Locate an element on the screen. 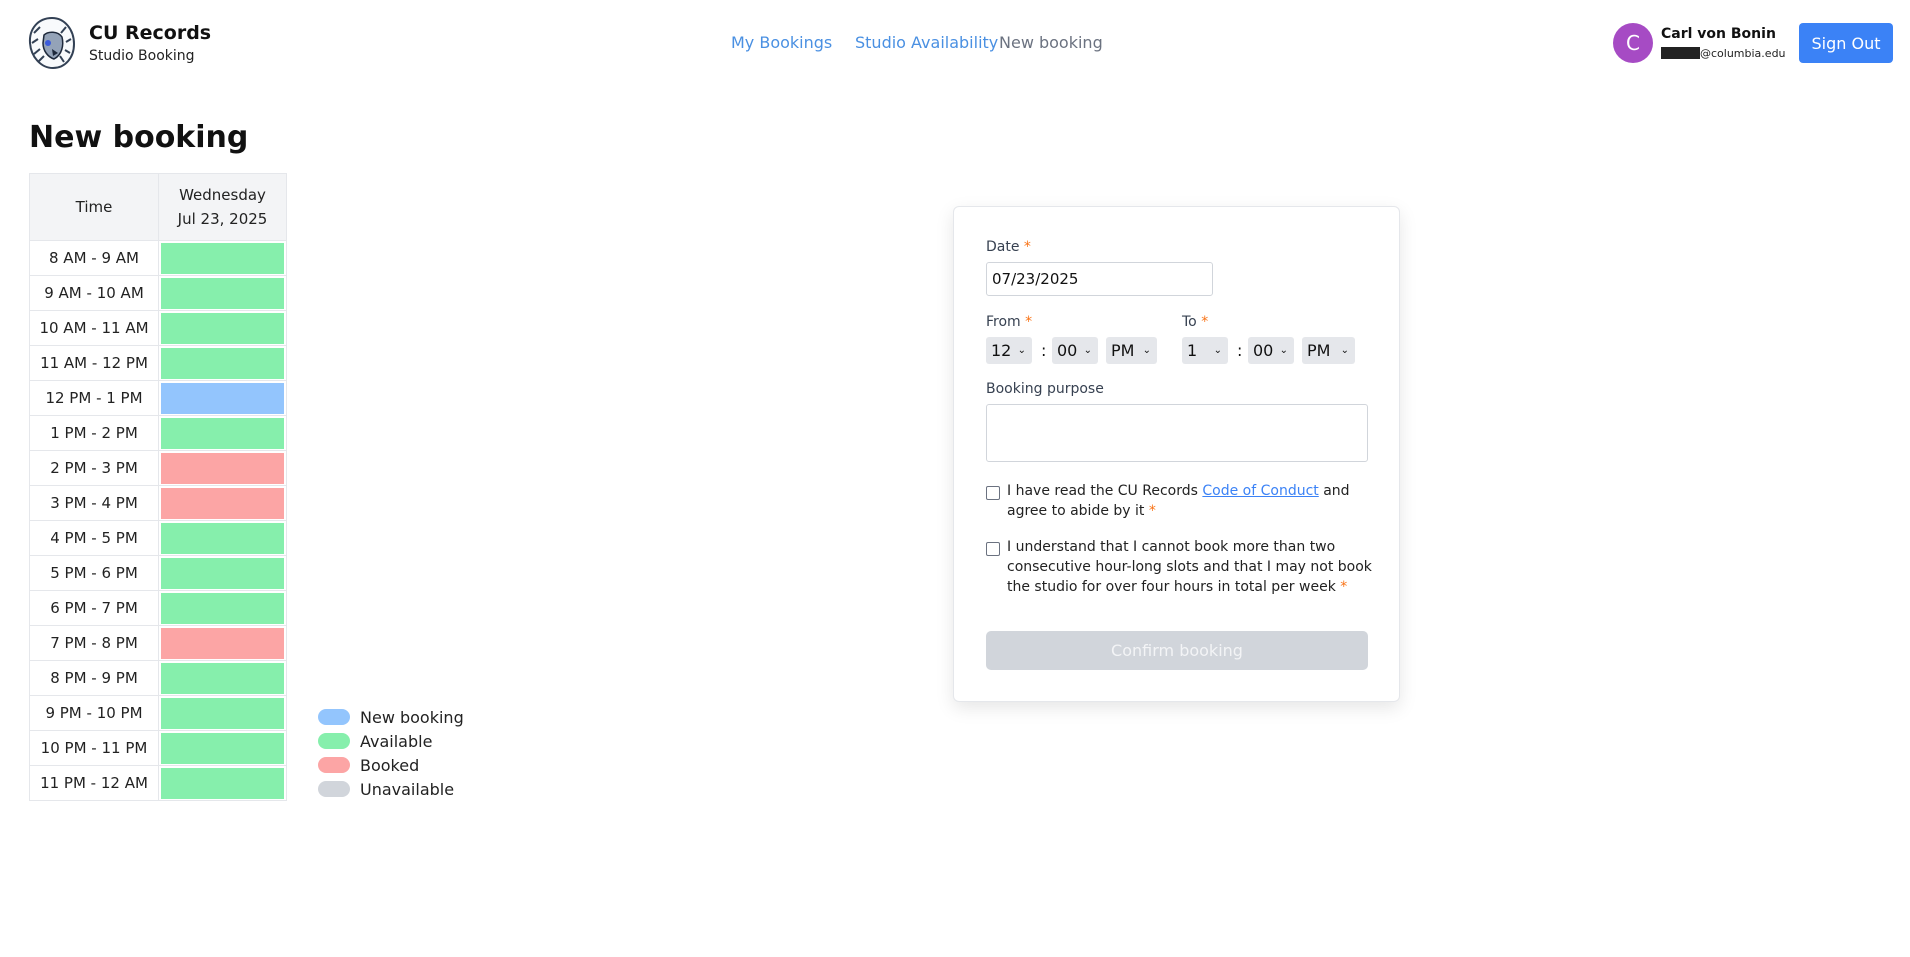  legend: New booking Available Booked Unavailable is located at coordinates (391, 753).